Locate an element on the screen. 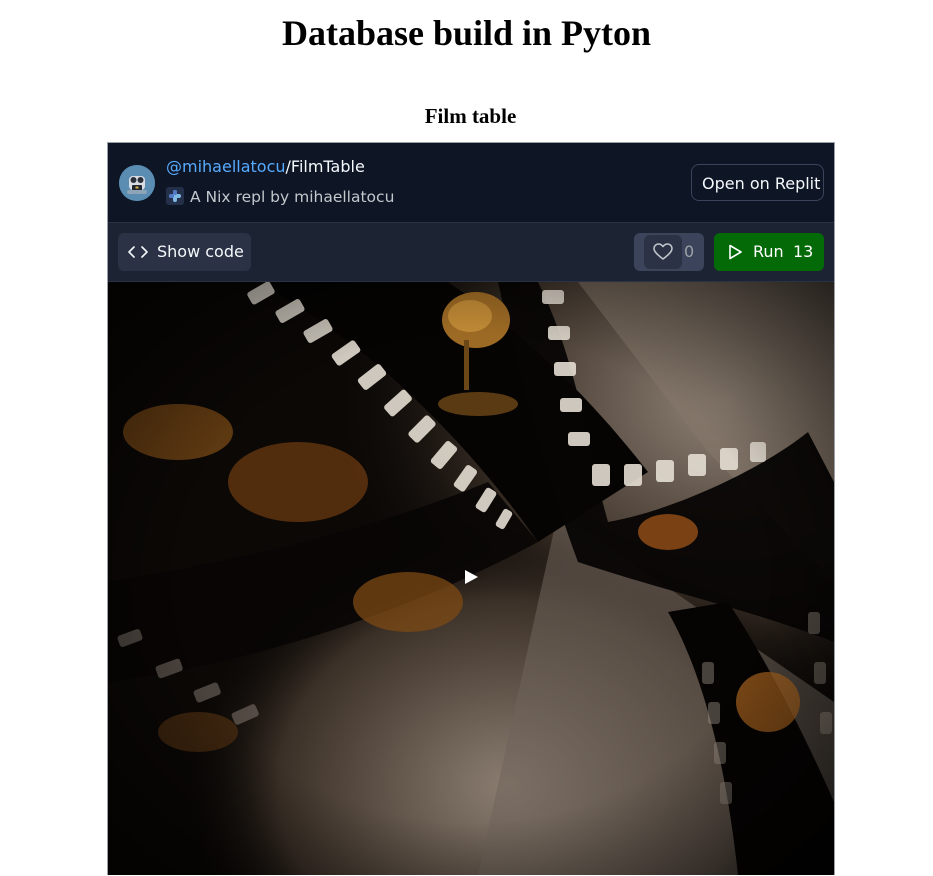  play-icon is located at coordinates (471, 577).